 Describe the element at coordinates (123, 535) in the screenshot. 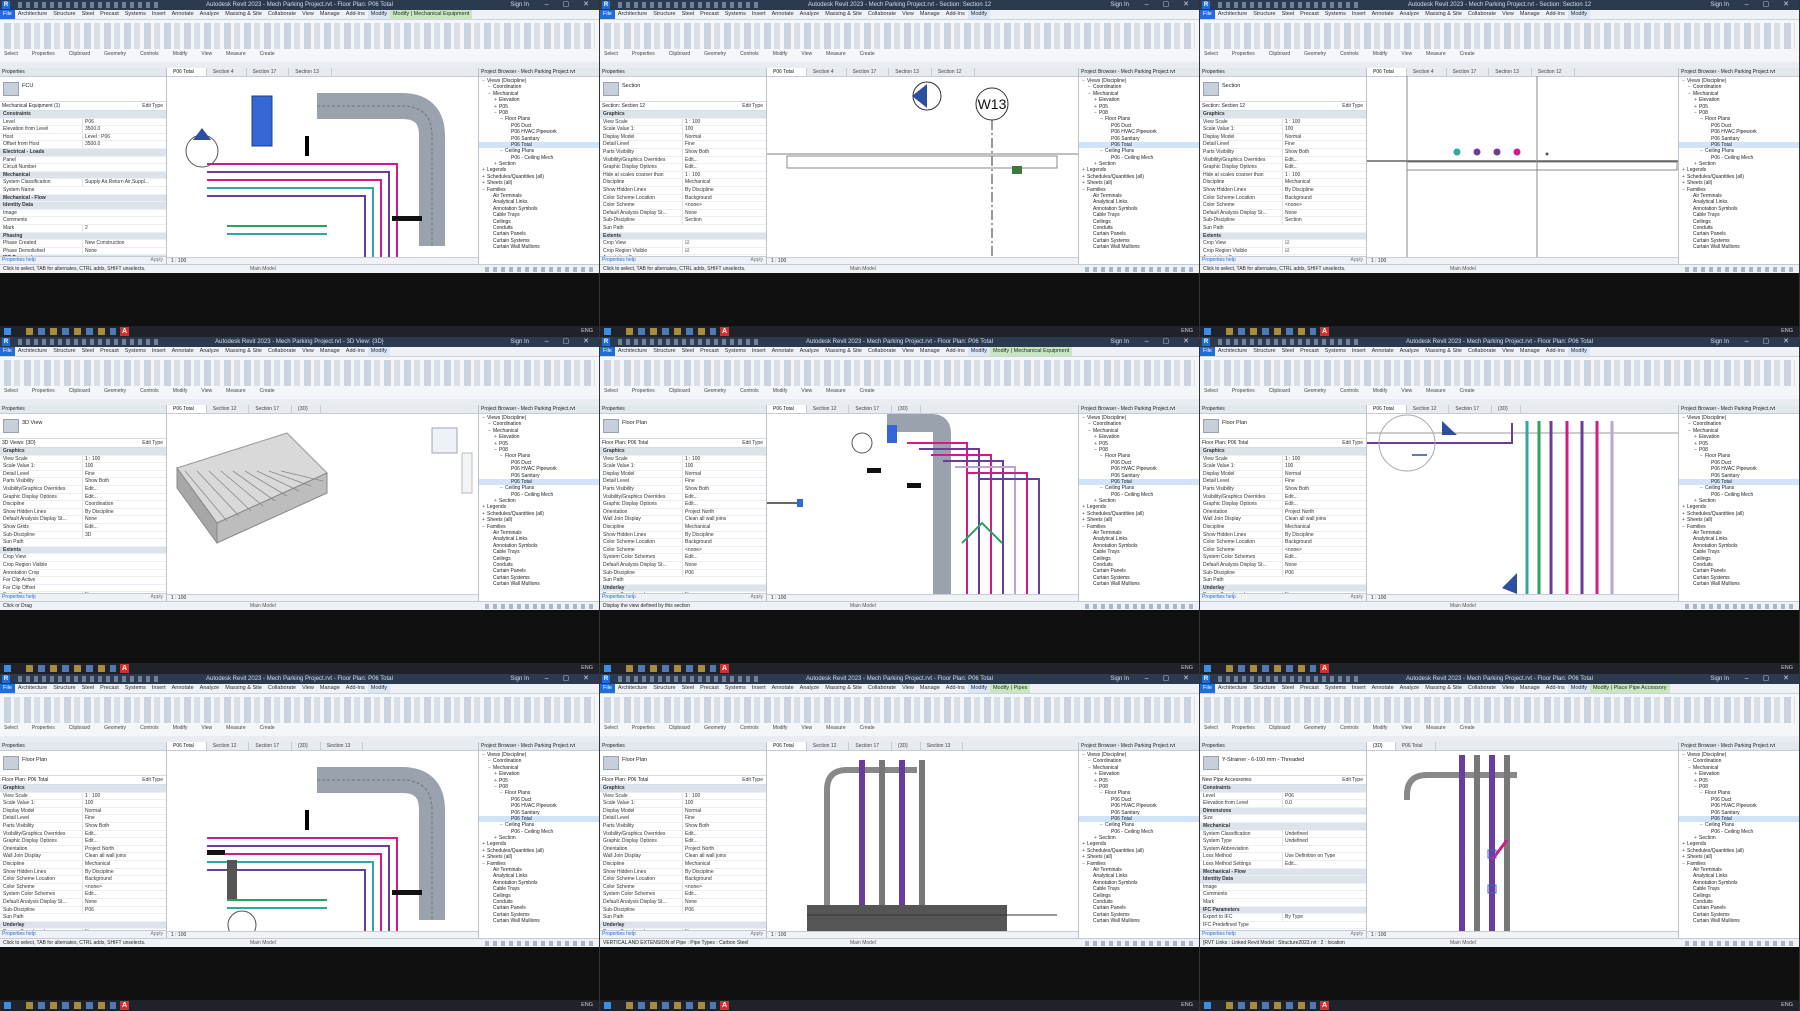

I see `property-value: 3D` at that location.